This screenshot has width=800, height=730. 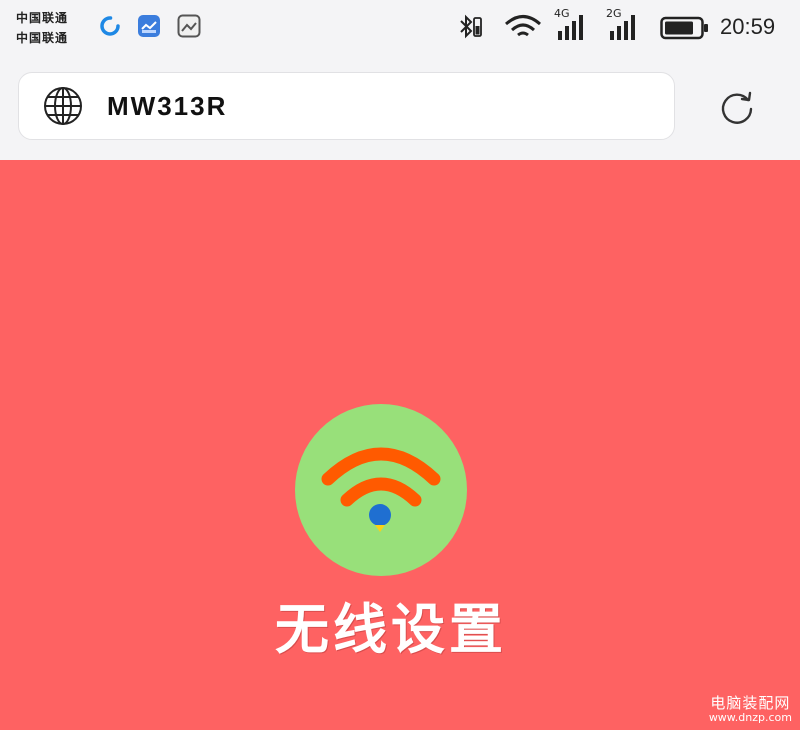 What do you see at coordinates (750, 703) in the screenshot?
I see `watermark-title: 电脑装配网` at bounding box center [750, 703].